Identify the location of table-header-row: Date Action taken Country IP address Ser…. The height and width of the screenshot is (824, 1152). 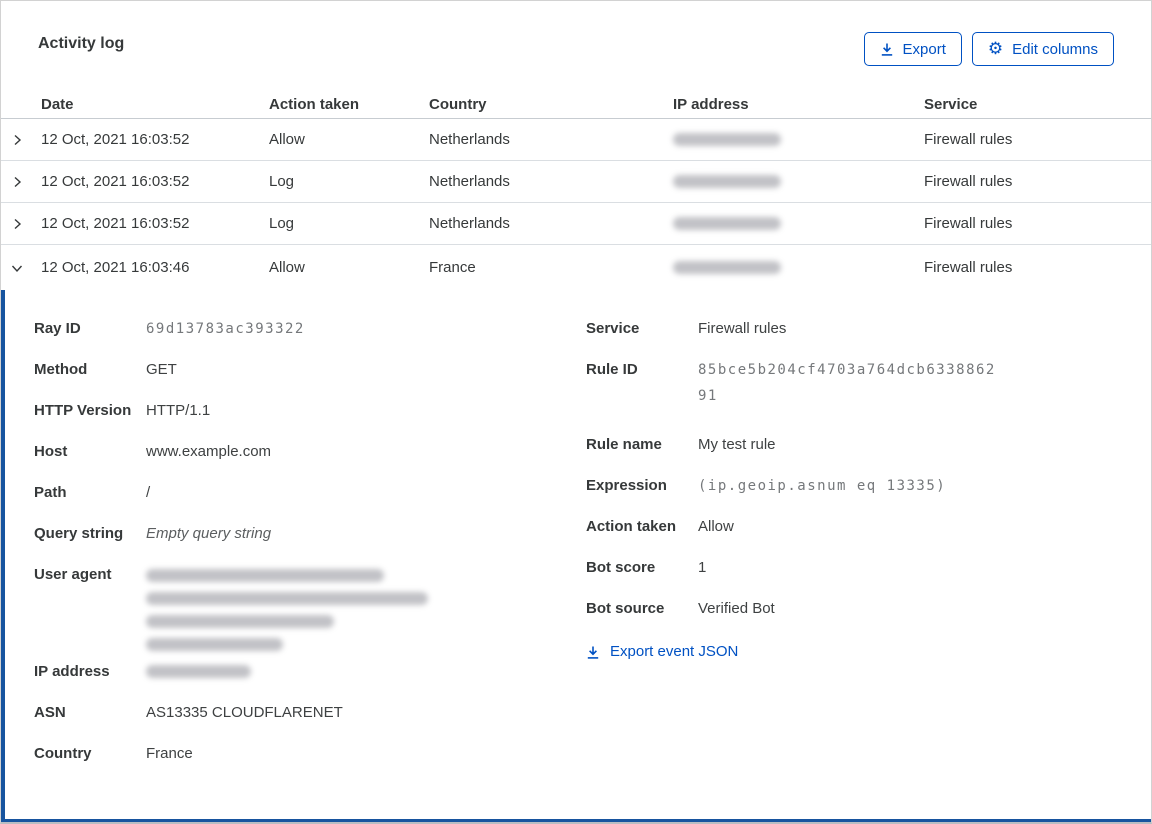
(576, 105).